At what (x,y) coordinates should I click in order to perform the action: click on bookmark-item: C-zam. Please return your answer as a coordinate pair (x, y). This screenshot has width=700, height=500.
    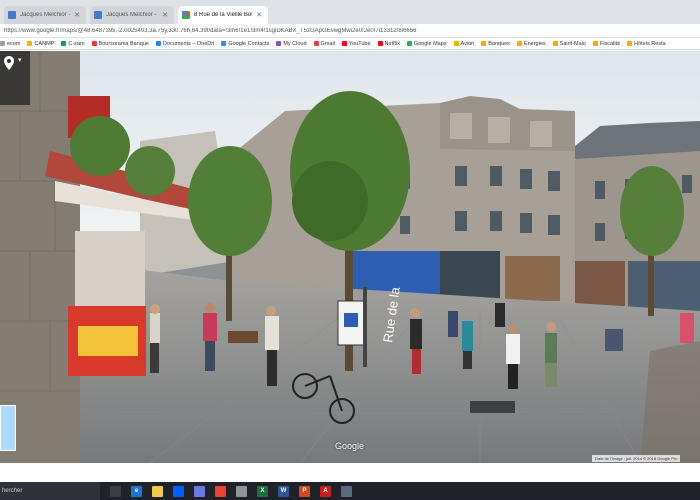
    Looking at the image, I should click on (73, 43).